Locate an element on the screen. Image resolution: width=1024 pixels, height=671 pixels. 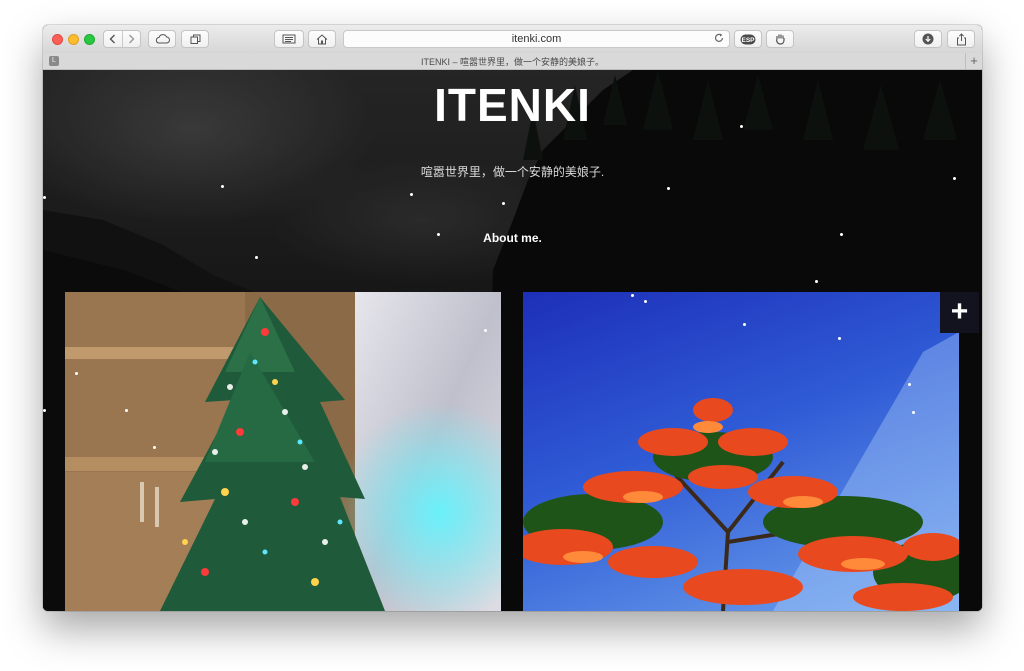
url-text: itenki.com is located at coordinates (536, 39).